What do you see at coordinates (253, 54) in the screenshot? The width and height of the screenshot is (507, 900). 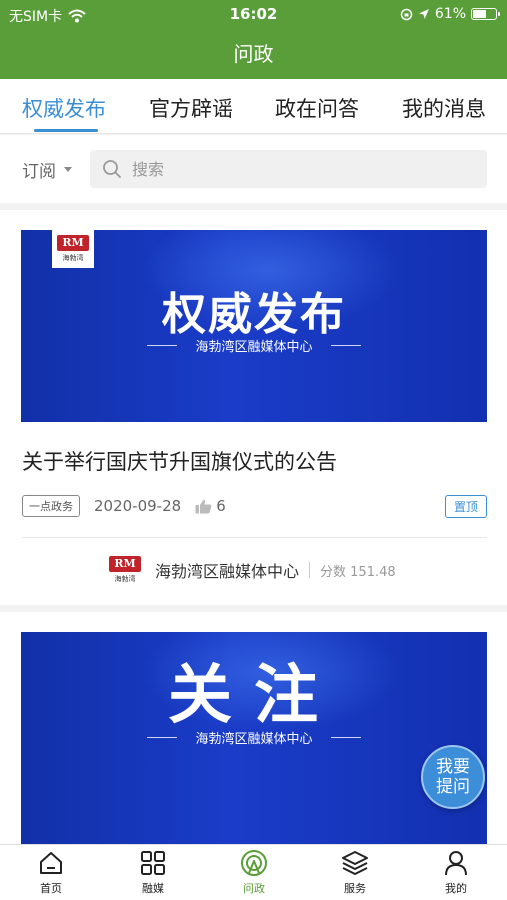 I see `page-title: 问政` at bounding box center [253, 54].